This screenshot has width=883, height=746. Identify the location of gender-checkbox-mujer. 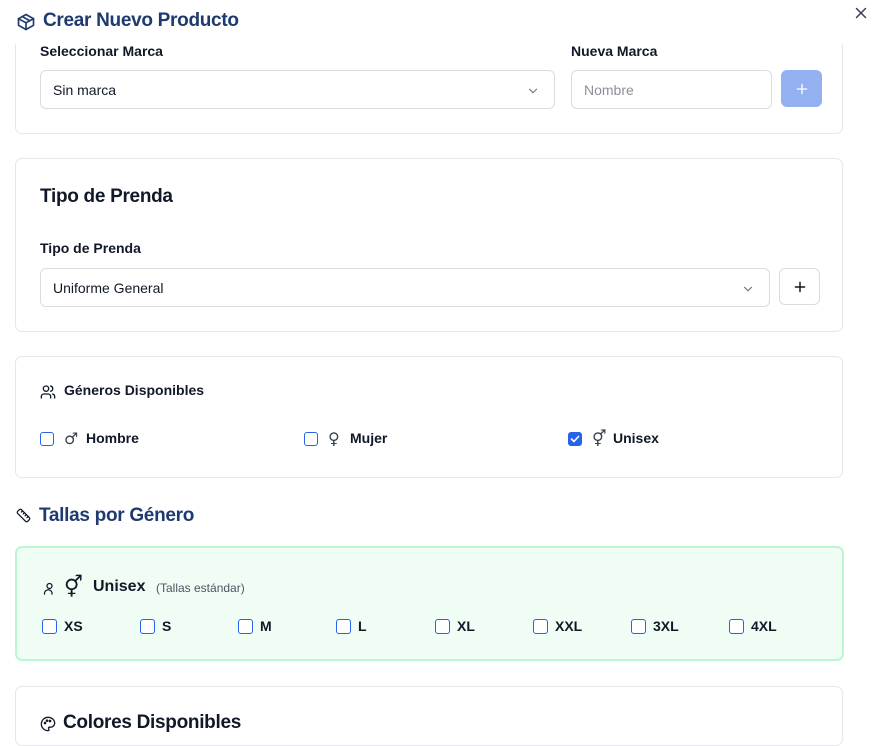
(311, 439).